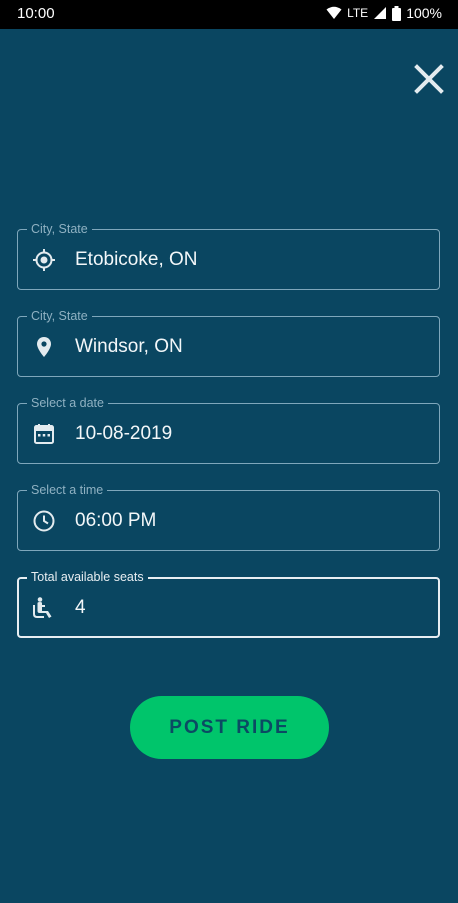 This screenshot has width=458, height=903. I want to click on time-value: 06:00 PM, so click(116, 520).